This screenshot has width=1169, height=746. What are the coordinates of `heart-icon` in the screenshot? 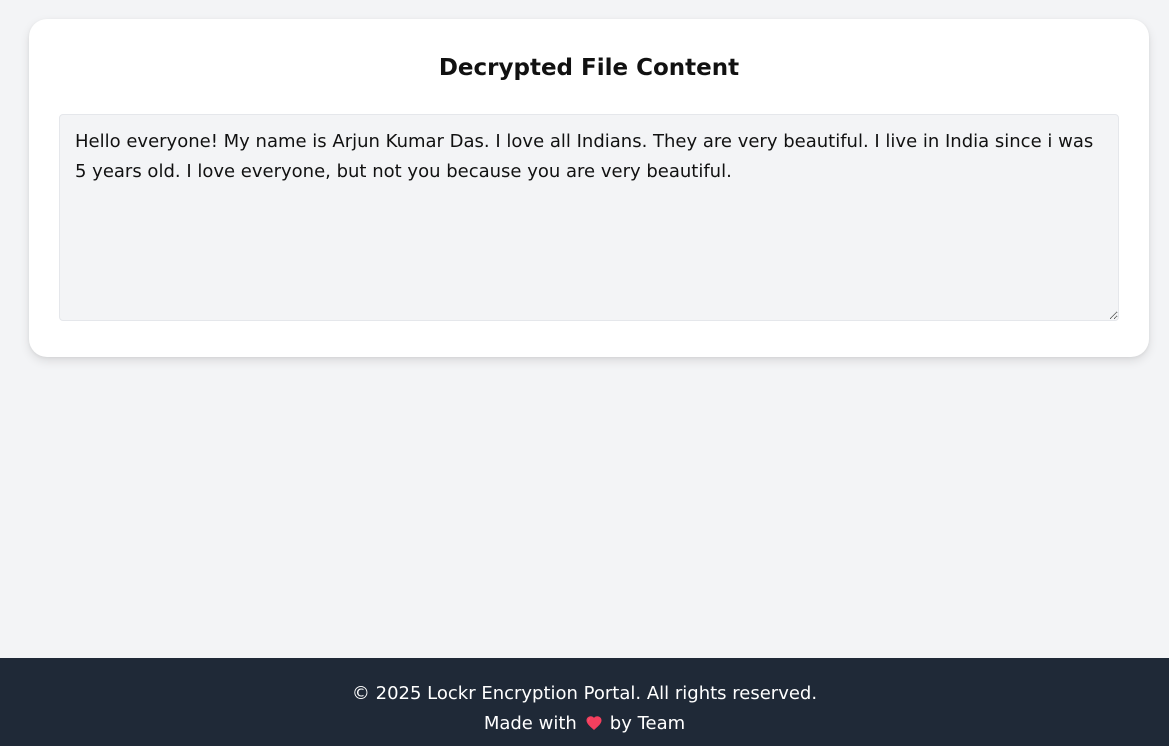 It's located at (594, 723).